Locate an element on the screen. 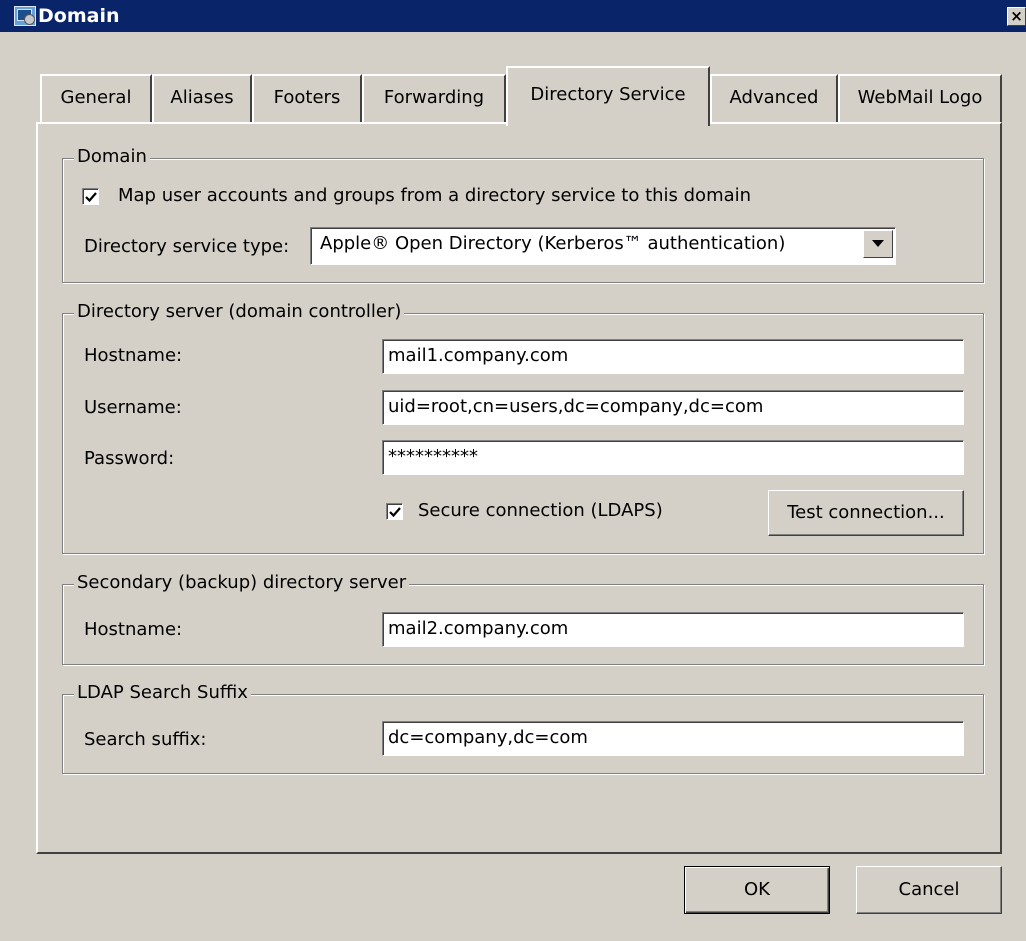 This screenshot has height=941, width=1026. ok-button: OK is located at coordinates (757, 890).